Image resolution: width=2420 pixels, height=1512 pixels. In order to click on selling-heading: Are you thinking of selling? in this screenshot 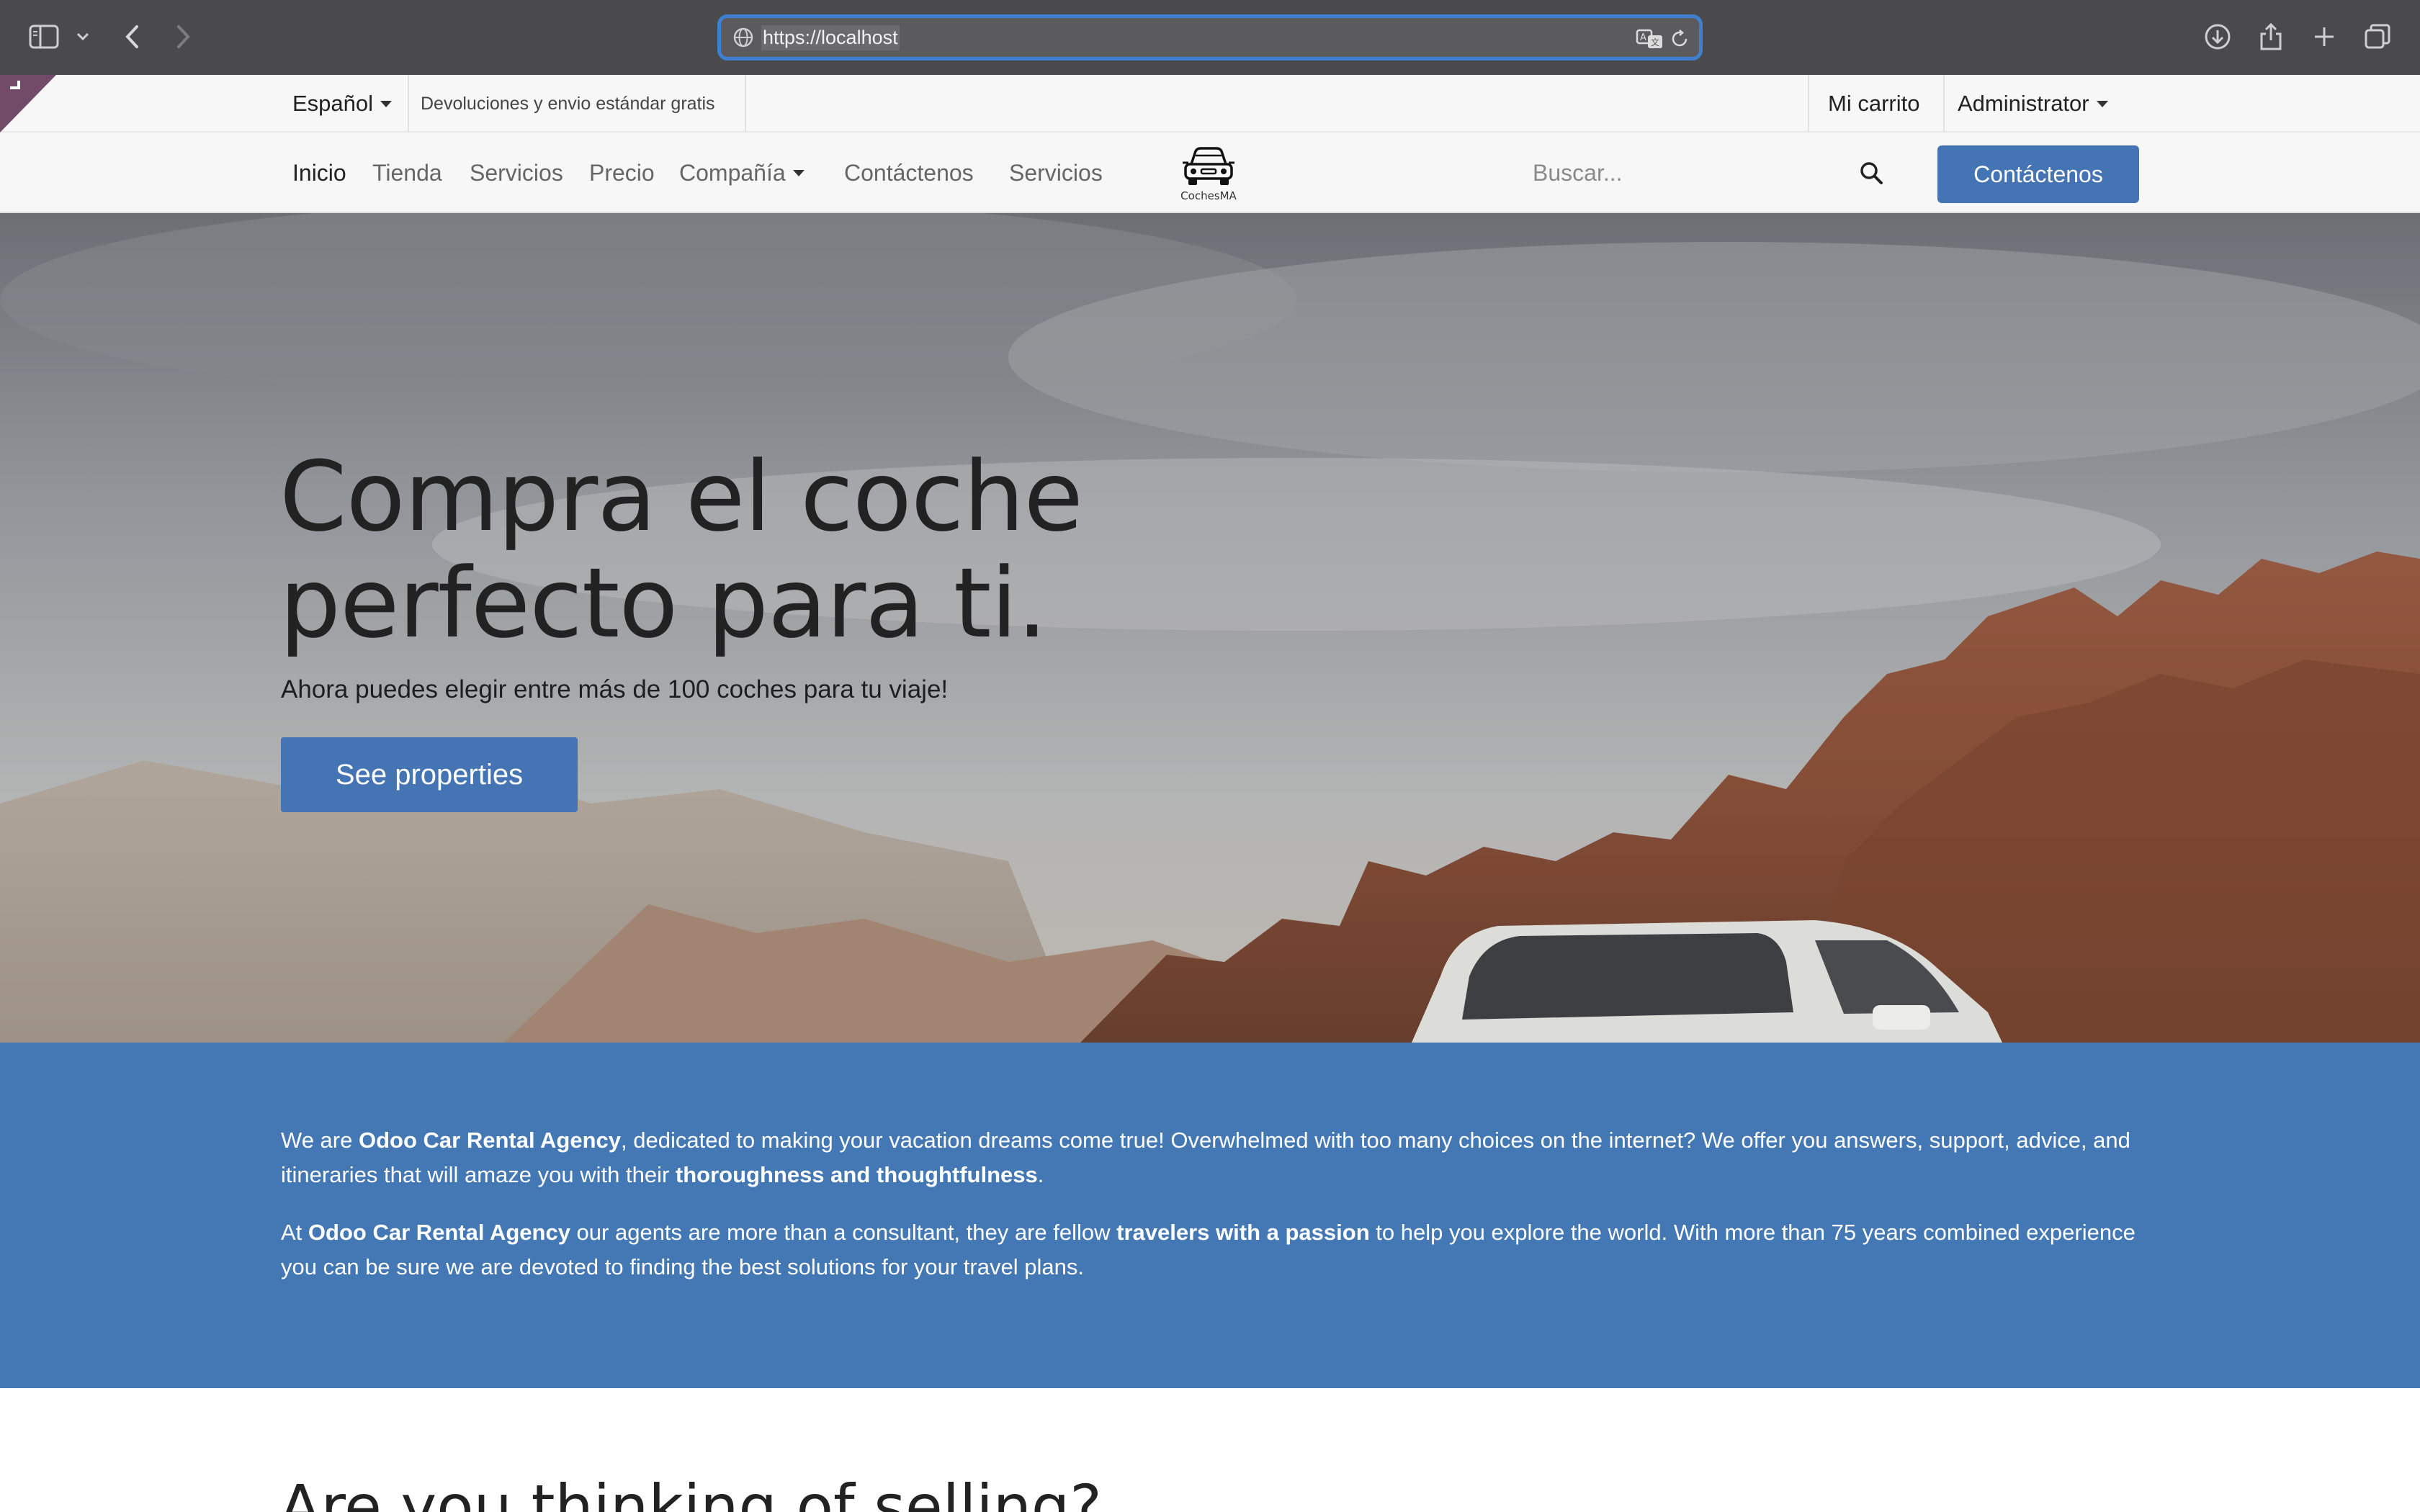, I will do `click(690, 1492)`.